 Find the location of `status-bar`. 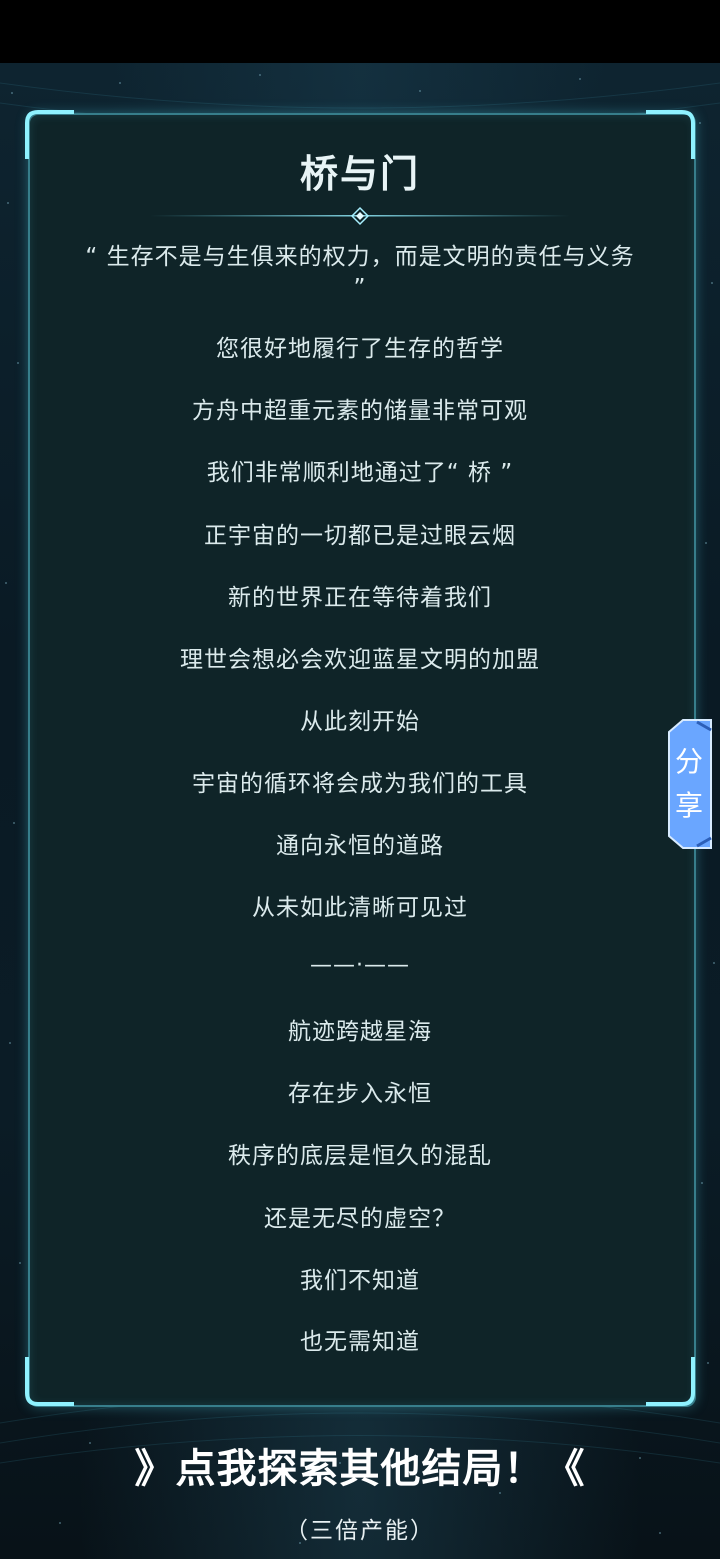

status-bar is located at coordinates (360, 31).